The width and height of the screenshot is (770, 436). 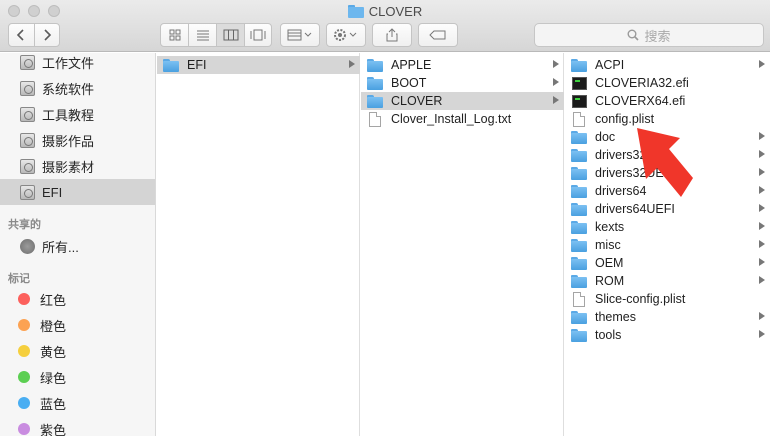 I want to click on file-name: CLOVERIA32.efi, so click(x=642, y=83).